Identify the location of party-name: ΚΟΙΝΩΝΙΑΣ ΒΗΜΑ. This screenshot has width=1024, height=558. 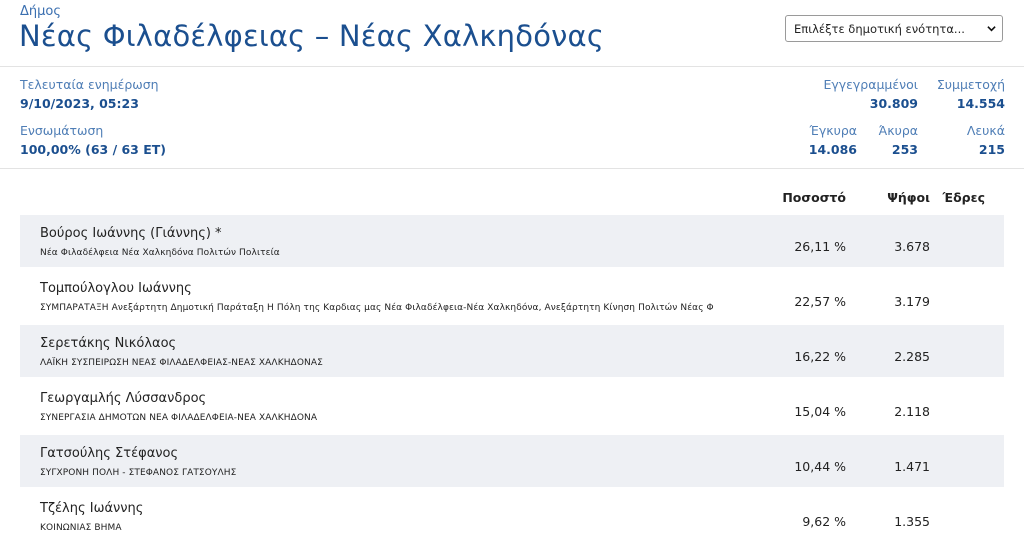
(81, 528).